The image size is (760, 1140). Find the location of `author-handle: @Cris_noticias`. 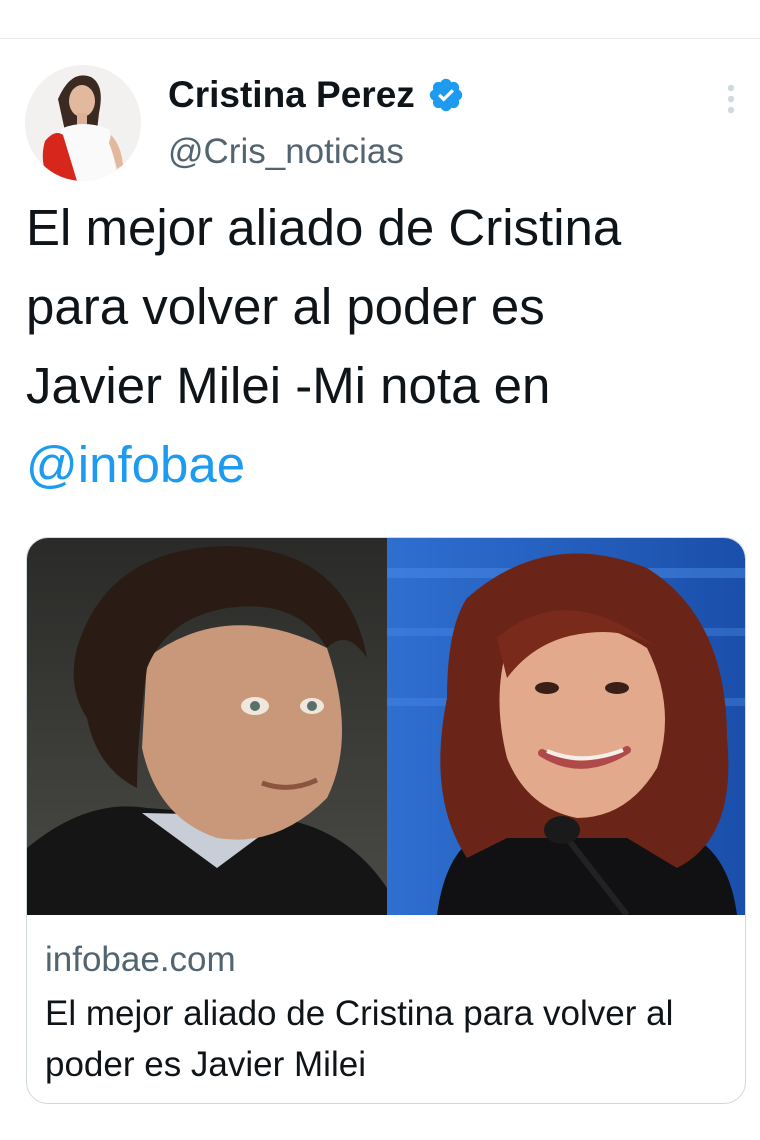

author-handle: @Cris_noticias is located at coordinates (286, 152).